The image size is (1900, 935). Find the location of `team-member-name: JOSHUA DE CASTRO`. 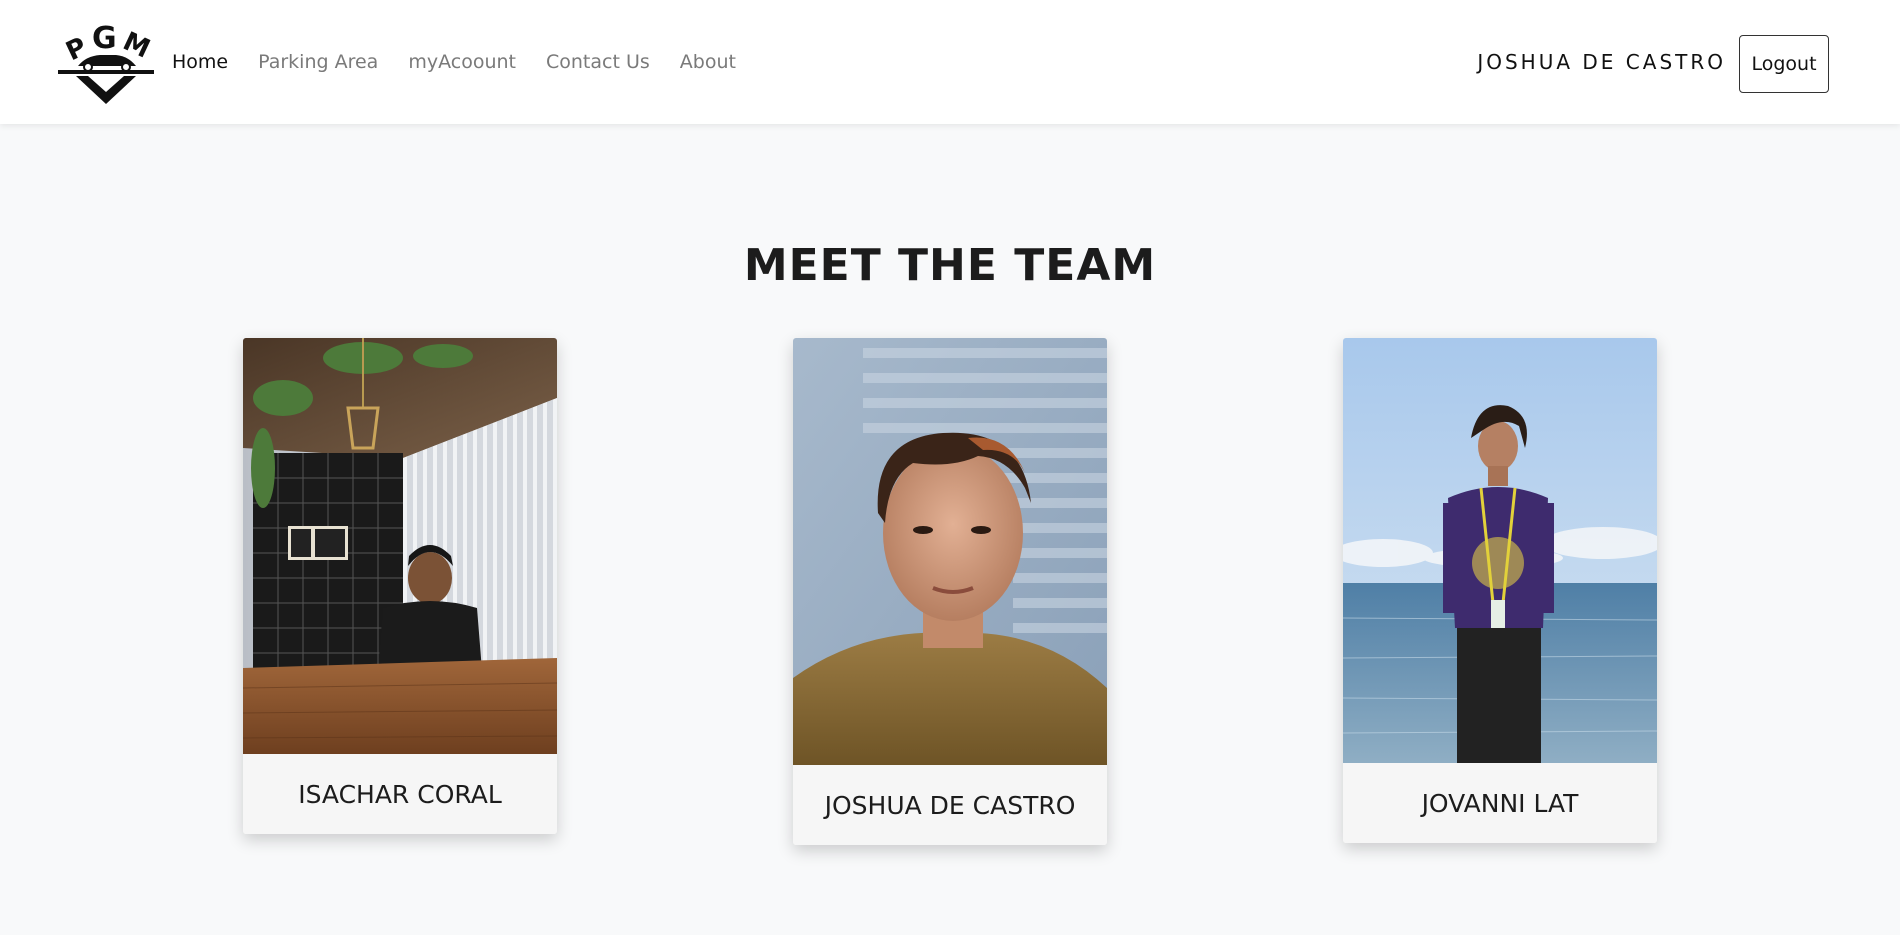

team-member-name: JOSHUA DE CASTRO is located at coordinates (950, 805).